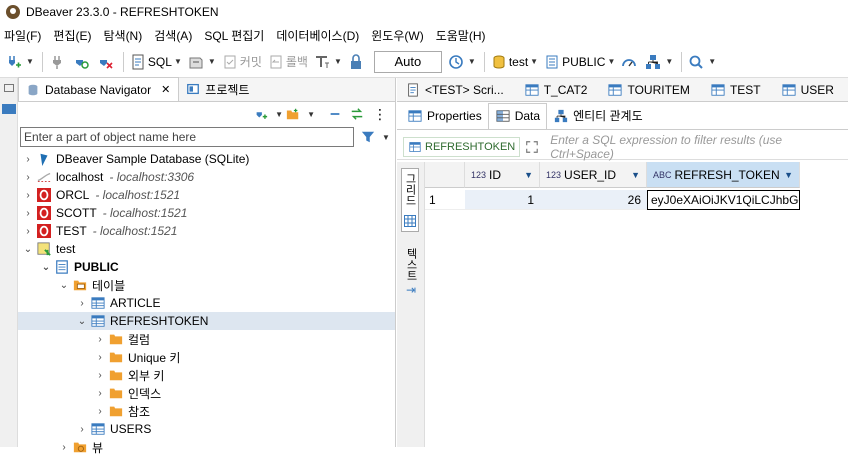 The width and height of the screenshot is (848, 456). What do you see at coordinates (9, 88) in the screenshot?
I see `restore-icon` at bounding box center [9, 88].